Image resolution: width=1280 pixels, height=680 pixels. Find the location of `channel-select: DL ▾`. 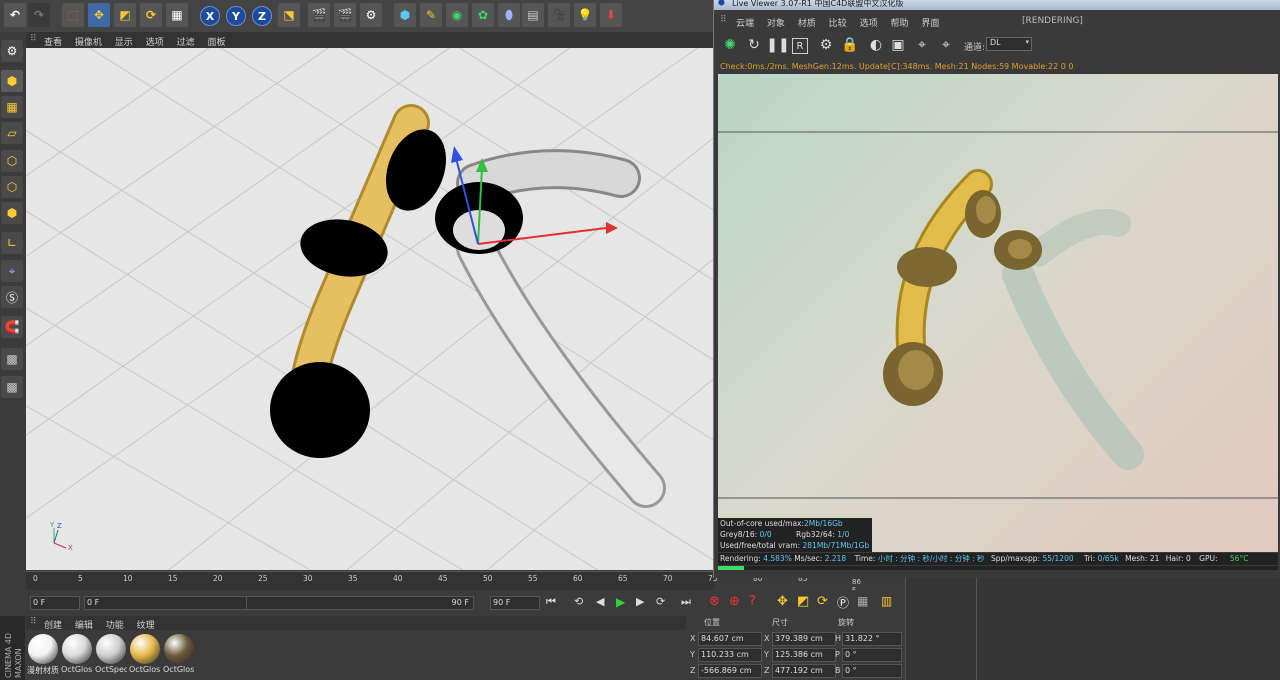

channel-select: DL ▾ is located at coordinates (1009, 44).